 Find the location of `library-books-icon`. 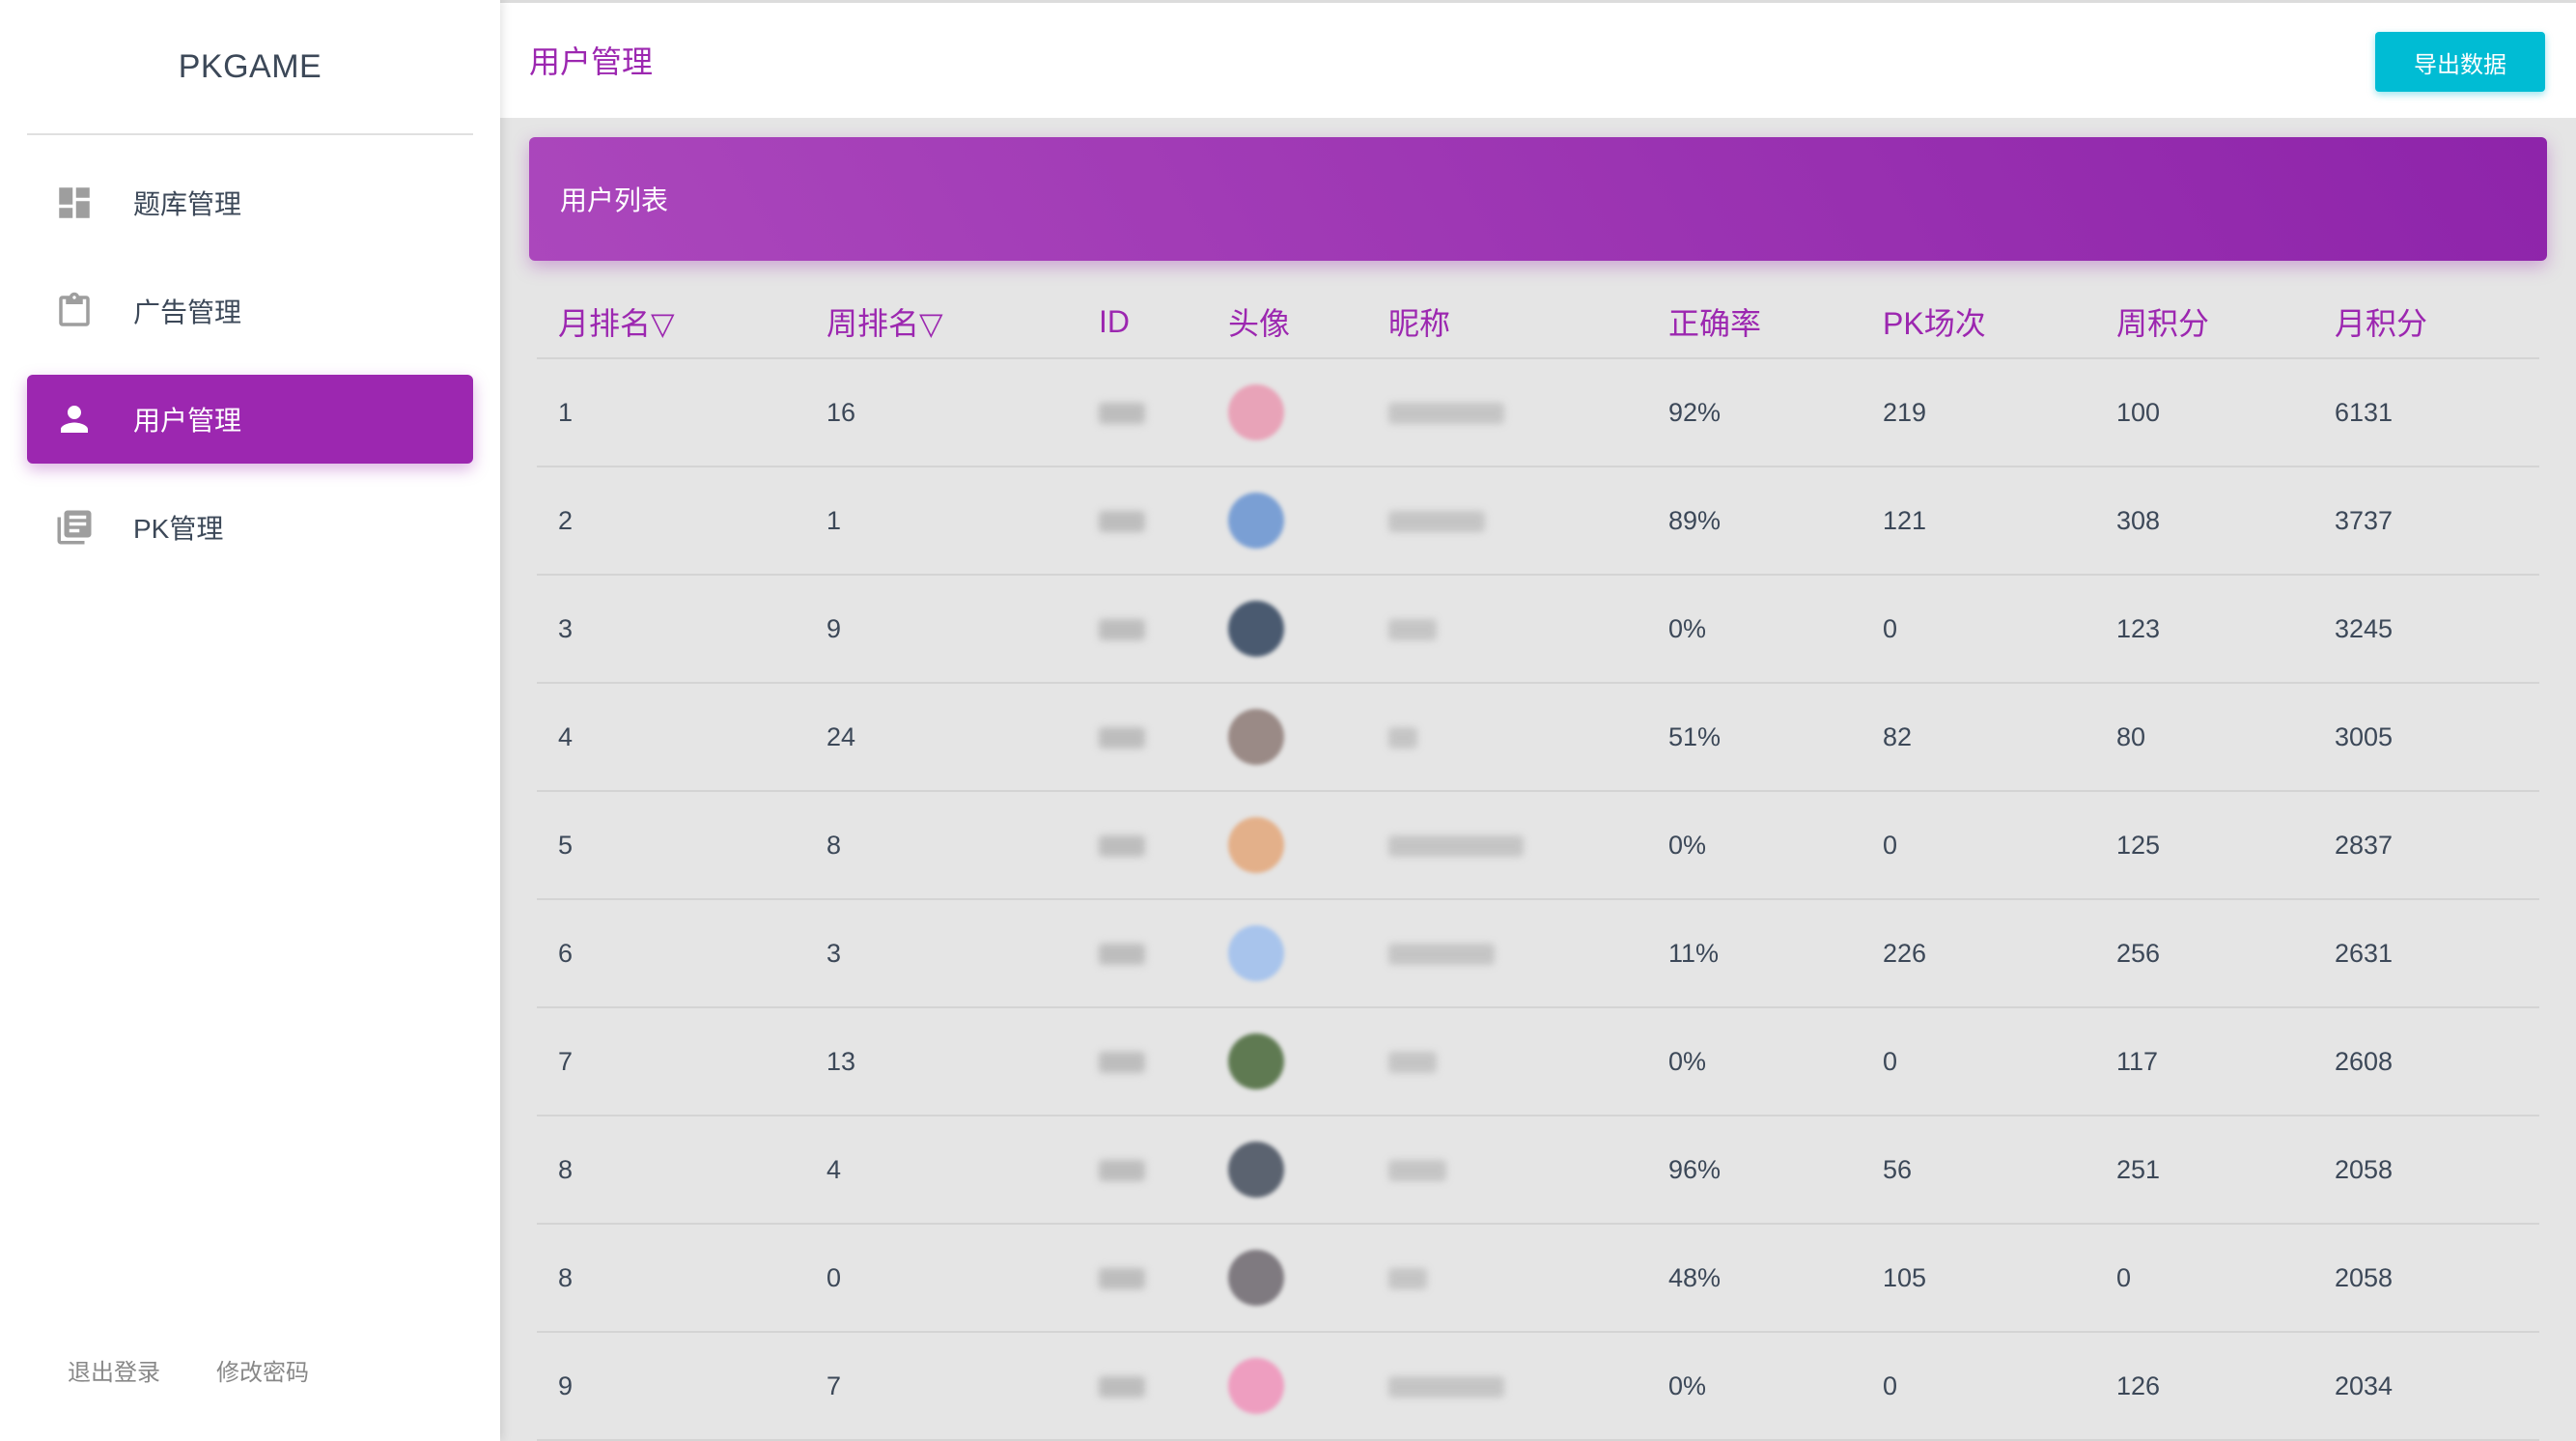

library-books-icon is located at coordinates (75, 527).